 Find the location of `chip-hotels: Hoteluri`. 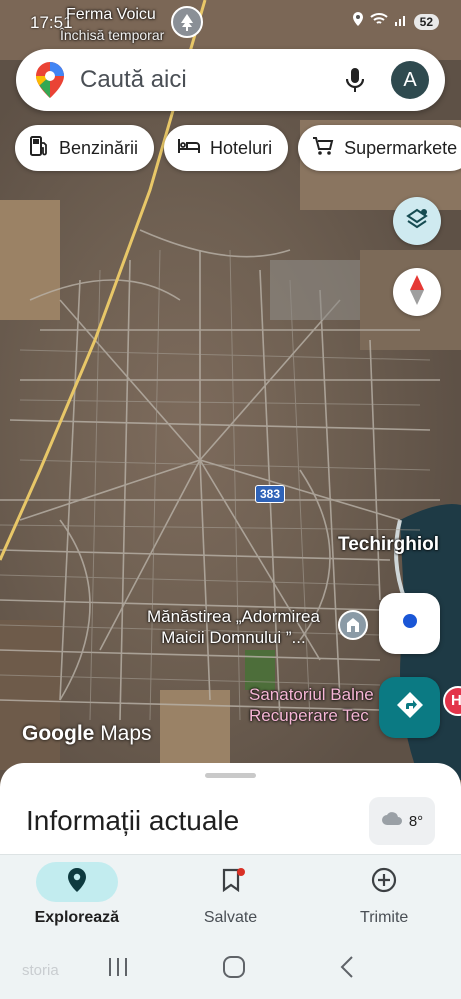

chip-hotels: Hoteluri is located at coordinates (226, 148).